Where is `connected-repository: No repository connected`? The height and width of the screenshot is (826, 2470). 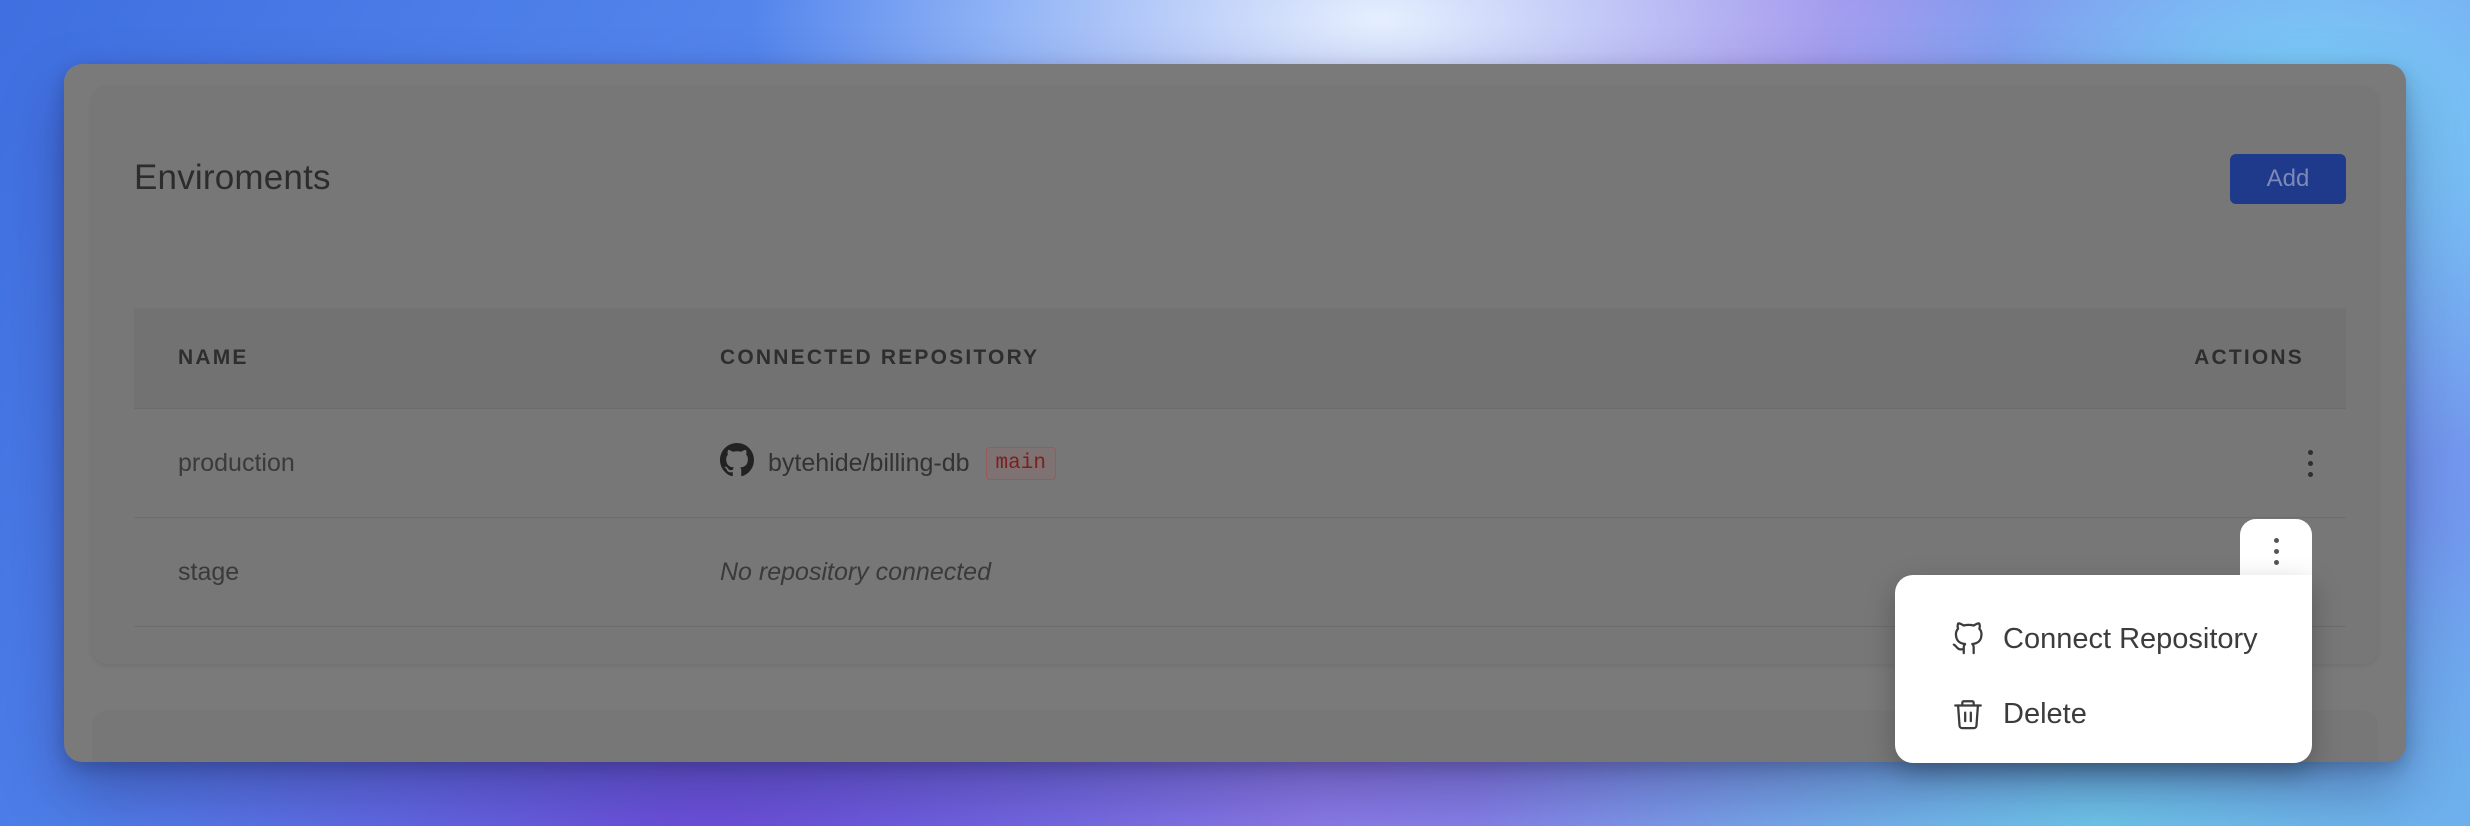
connected-repository: No repository connected is located at coordinates (855, 572).